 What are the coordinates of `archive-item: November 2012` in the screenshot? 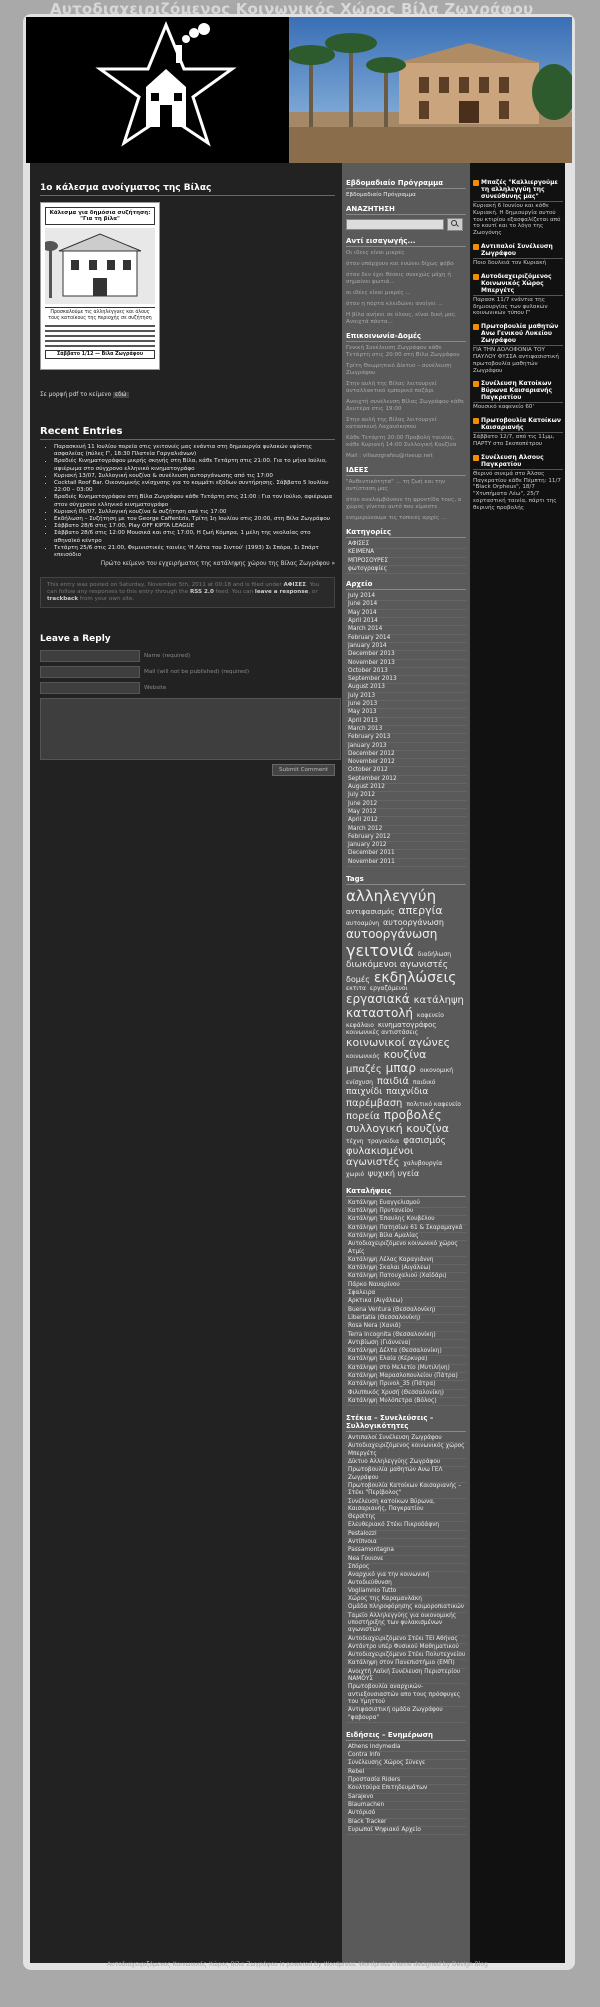 It's located at (406, 763).